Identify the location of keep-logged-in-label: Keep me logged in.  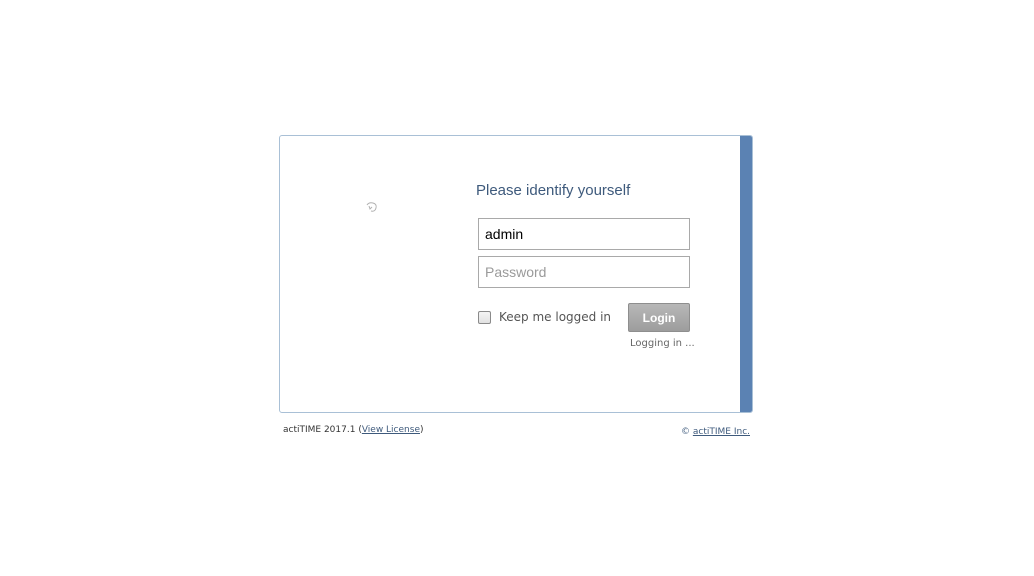
(555, 317).